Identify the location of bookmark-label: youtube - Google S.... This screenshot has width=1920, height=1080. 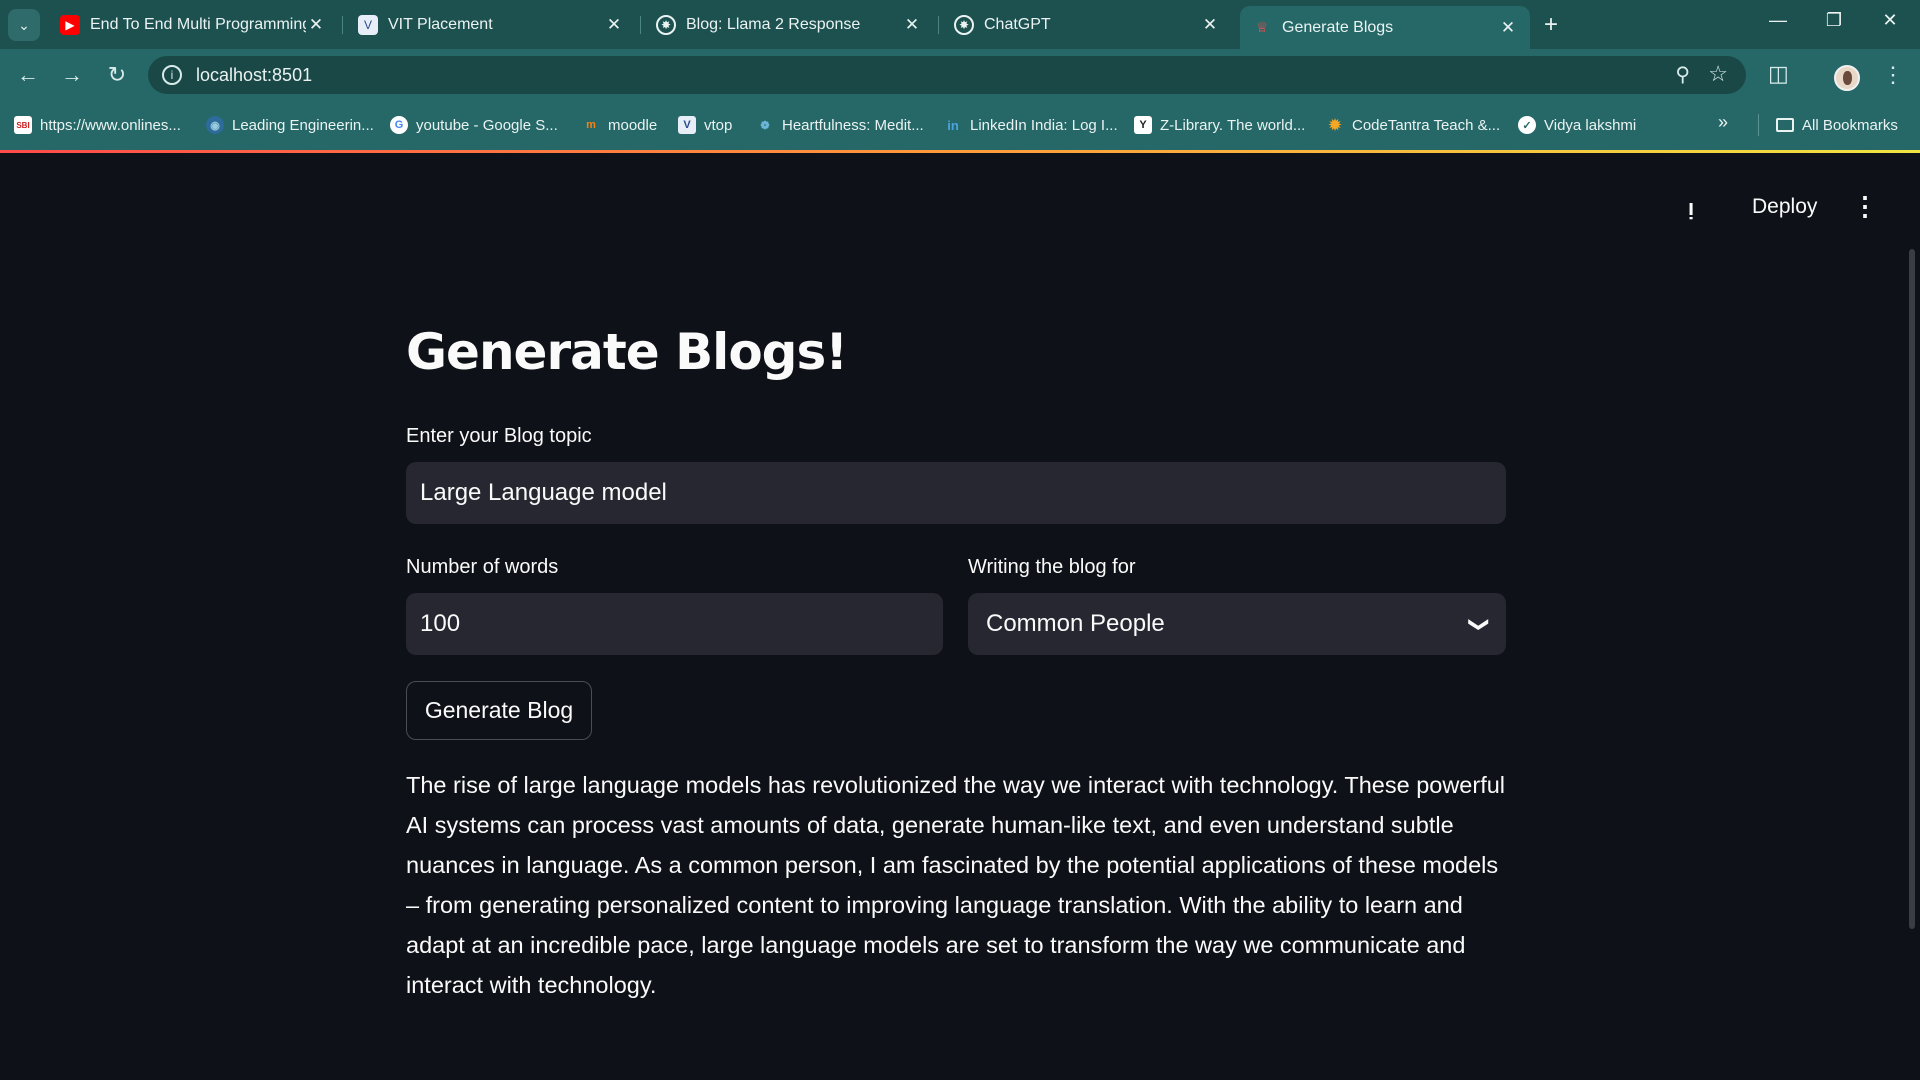
(487, 125).